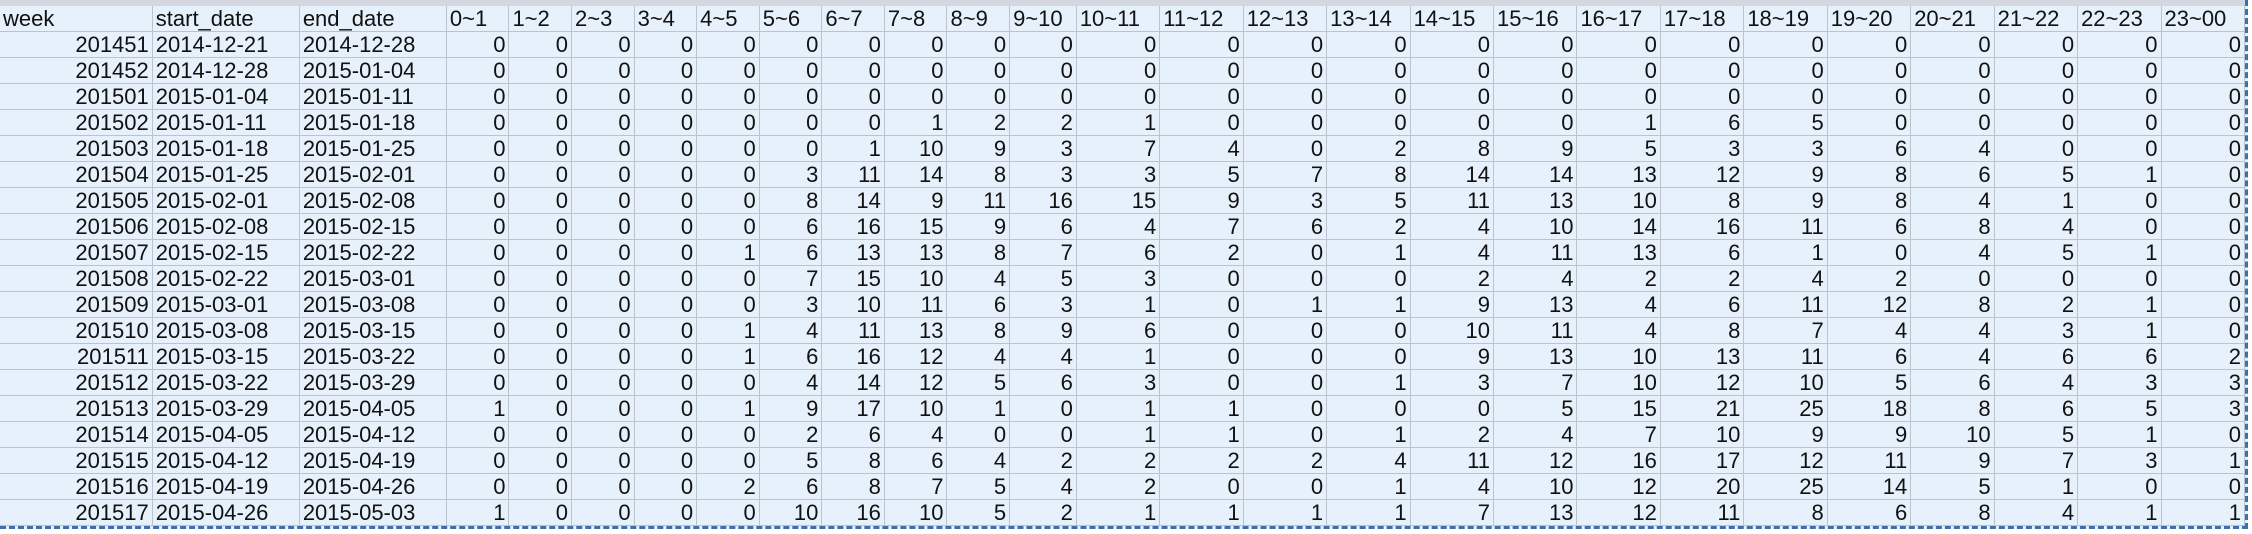 The image size is (2252, 534). I want to click on date-cell: 2015-01-25, so click(226, 174).